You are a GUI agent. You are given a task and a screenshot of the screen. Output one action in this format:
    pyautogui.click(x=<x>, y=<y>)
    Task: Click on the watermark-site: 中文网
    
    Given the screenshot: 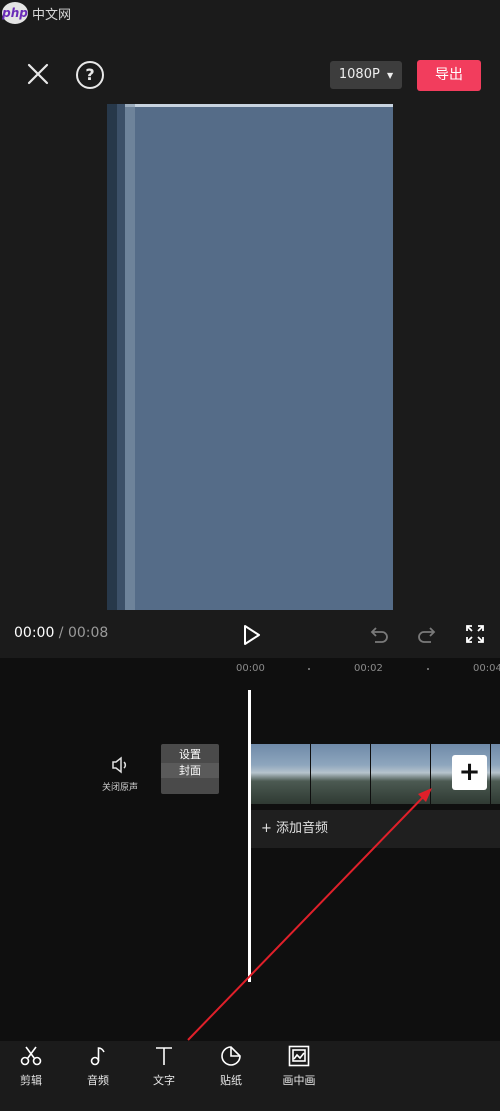 What is the action you would take?
    pyautogui.click(x=52, y=15)
    